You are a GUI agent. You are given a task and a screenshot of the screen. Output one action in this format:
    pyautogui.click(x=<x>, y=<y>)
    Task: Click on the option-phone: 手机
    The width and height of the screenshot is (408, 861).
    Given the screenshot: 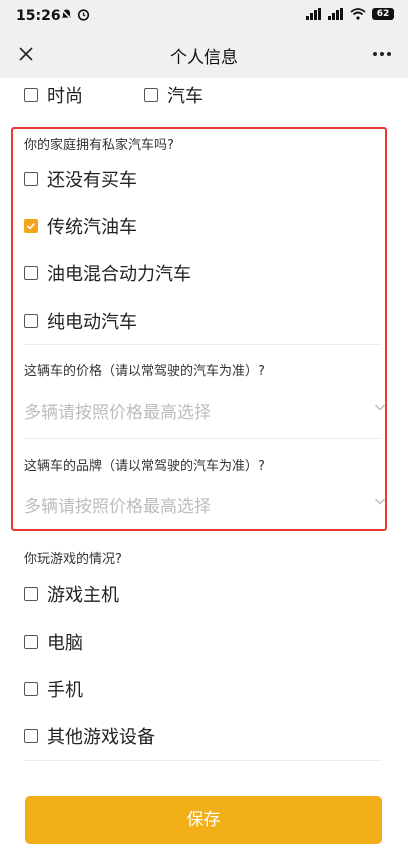 What is the action you would take?
    pyautogui.click(x=53, y=689)
    